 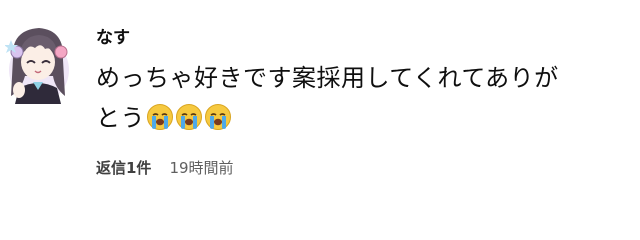 I want to click on user-avatar, so click(x=37, y=61).